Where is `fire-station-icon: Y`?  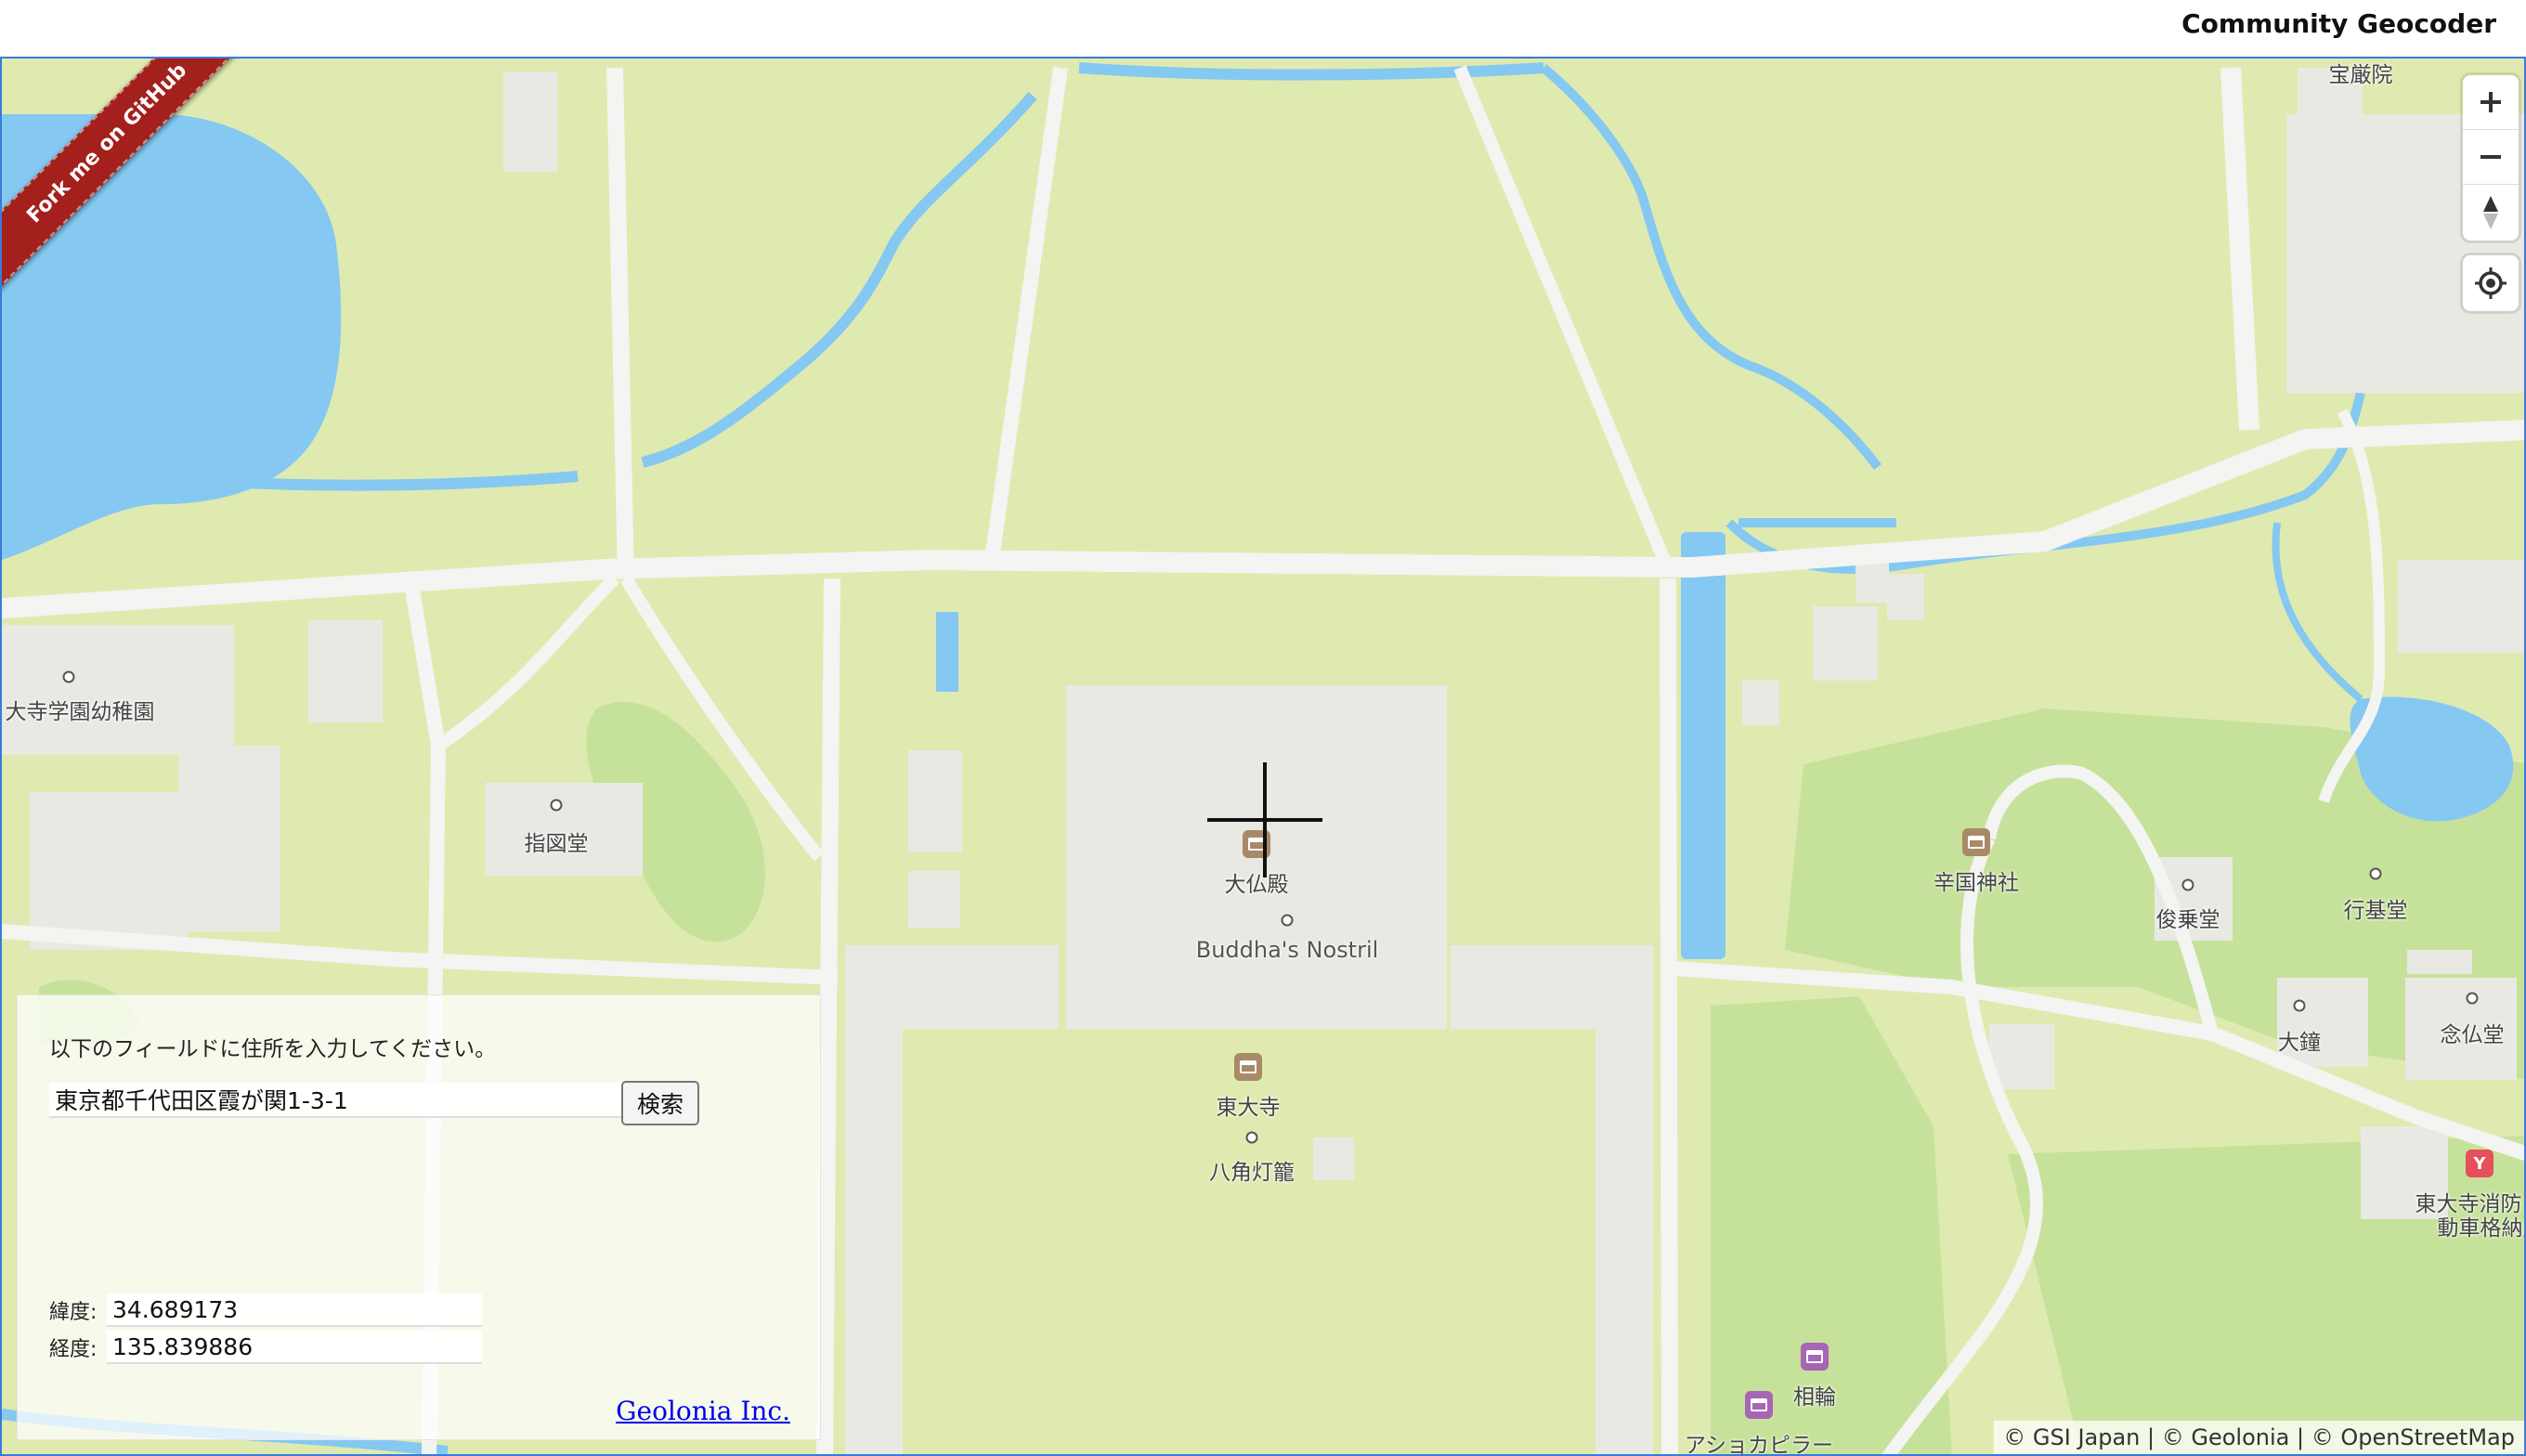 fire-station-icon: Y is located at coordinates (2479, 1163).